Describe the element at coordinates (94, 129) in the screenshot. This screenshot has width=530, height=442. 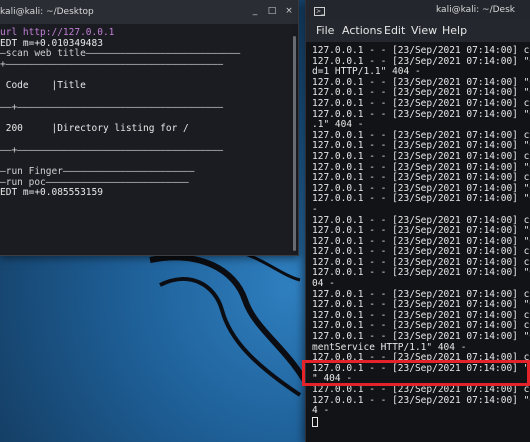
I see `table-row: 200 |Directory listing for /` at that location.